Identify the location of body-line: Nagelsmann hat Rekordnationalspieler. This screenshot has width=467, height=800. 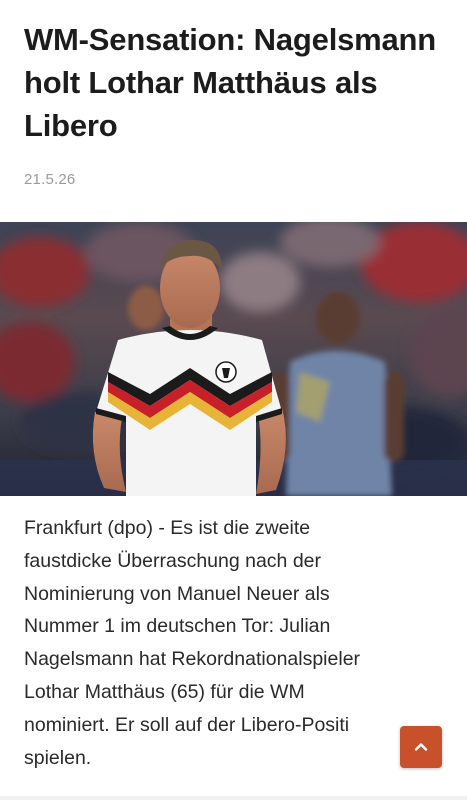
(192, 659).